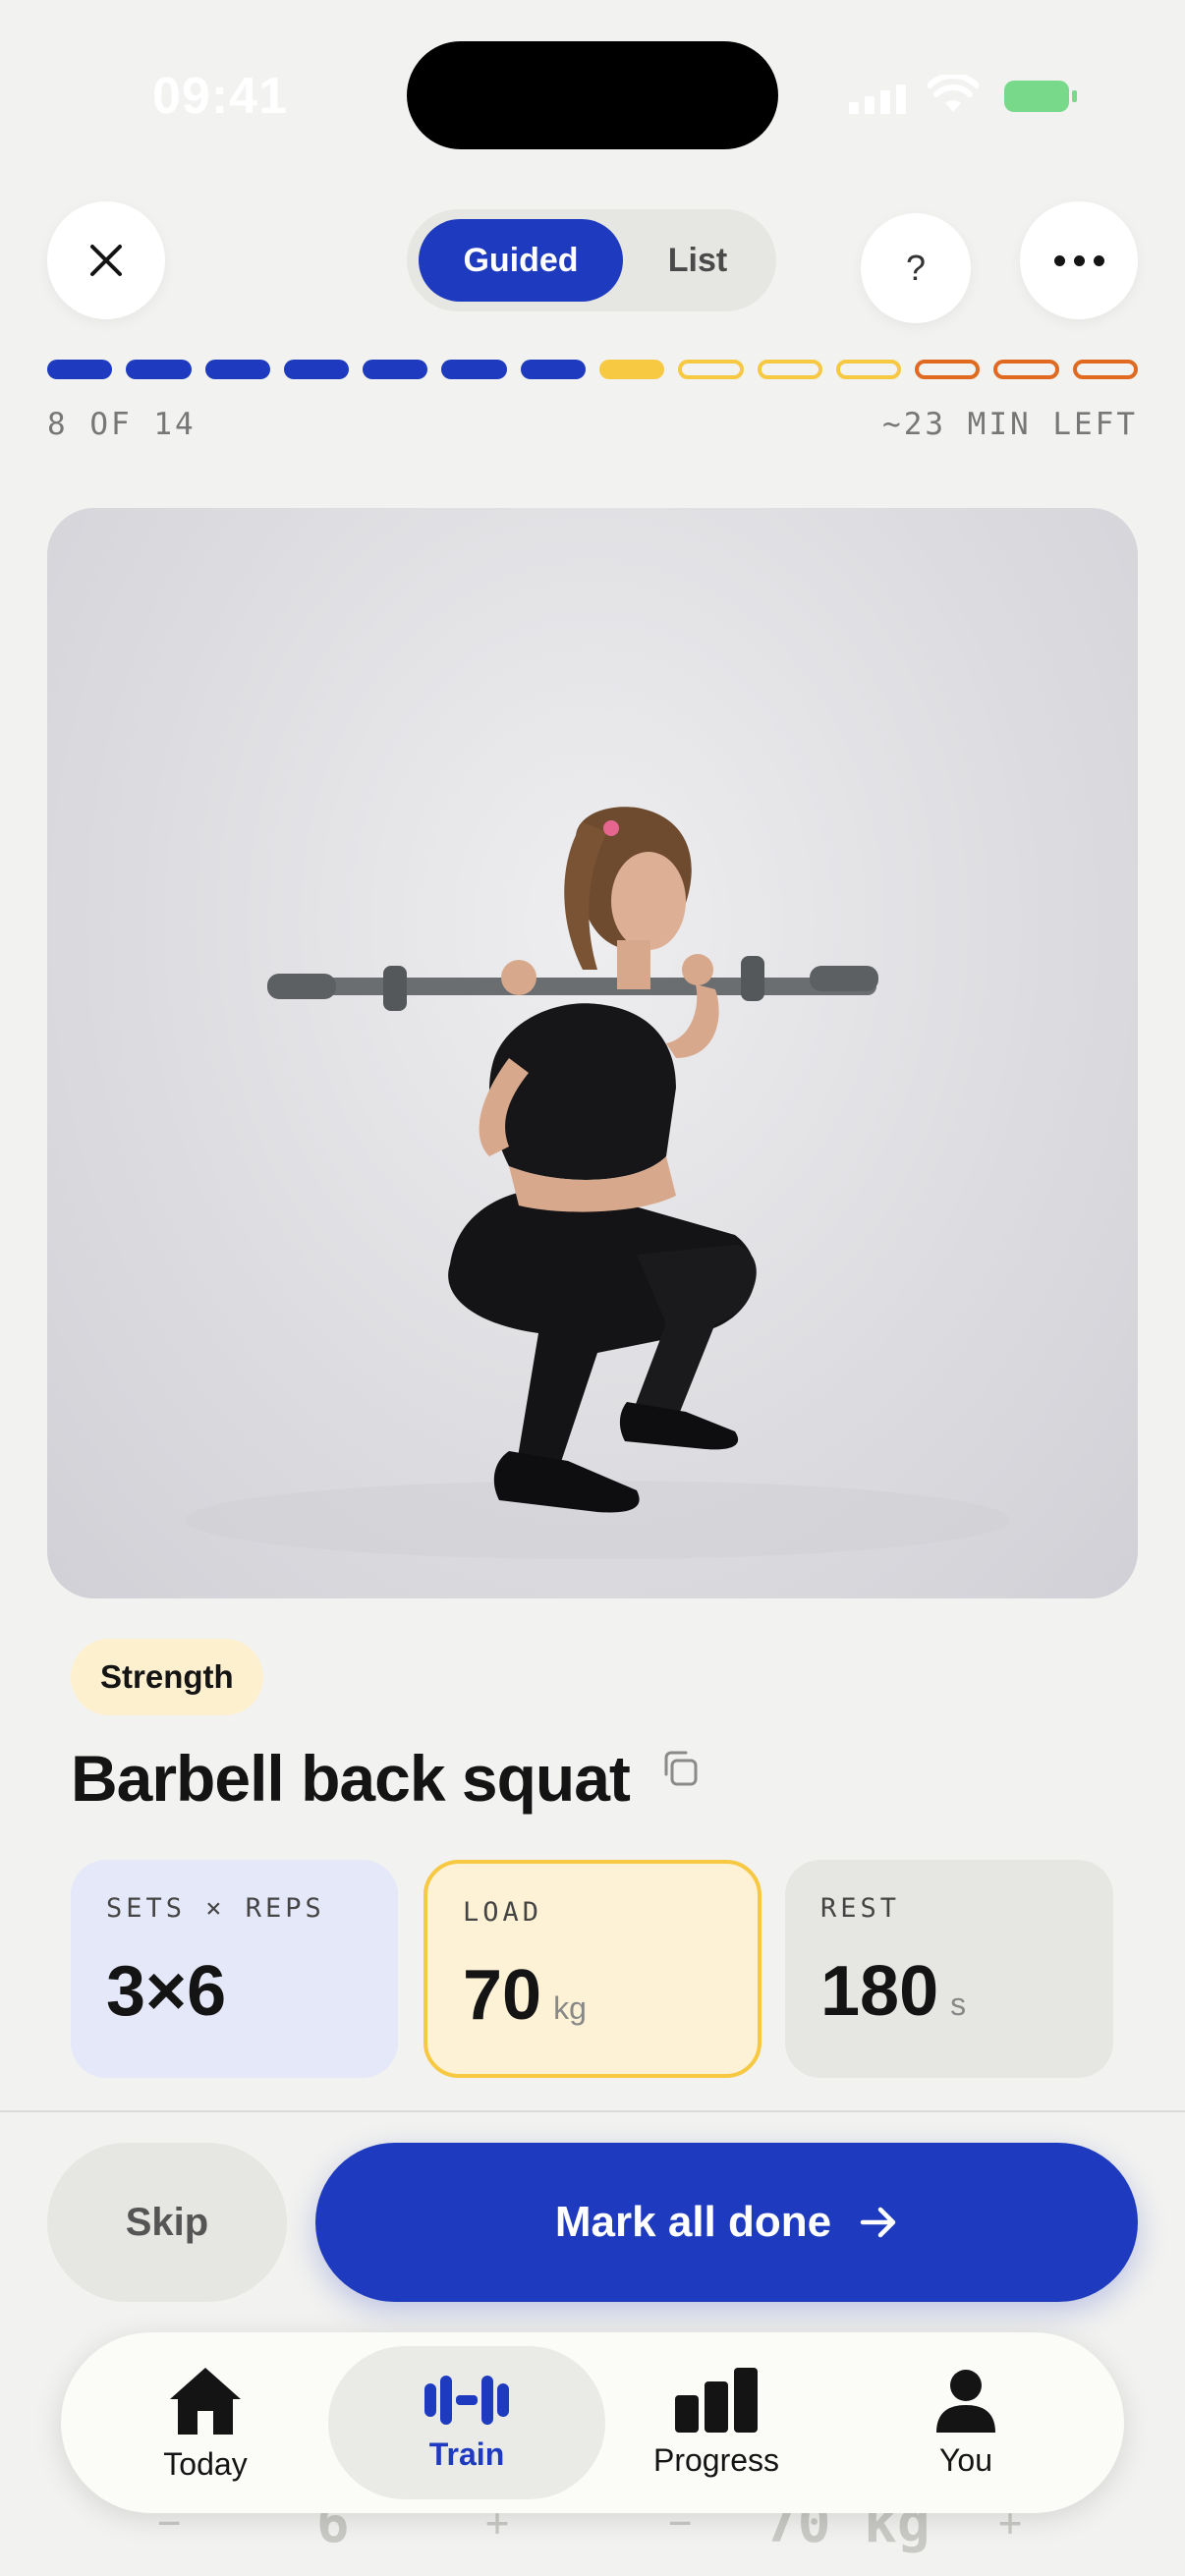 The width and height of the screenshot is (1185, 2576). What do you see at coordinates (467, 2400) in the screenshot?
I see `dumbbell-icon` at bounding box center [467, 2400].